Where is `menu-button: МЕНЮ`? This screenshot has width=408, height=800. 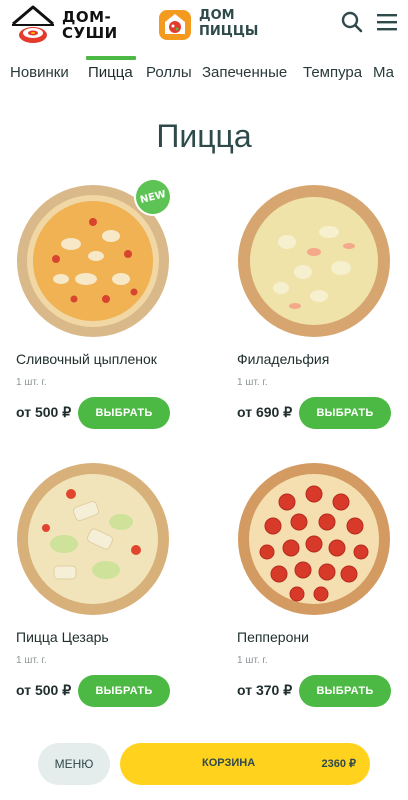 menu-button: МЕНЮ is located at coordinates (74, 764).